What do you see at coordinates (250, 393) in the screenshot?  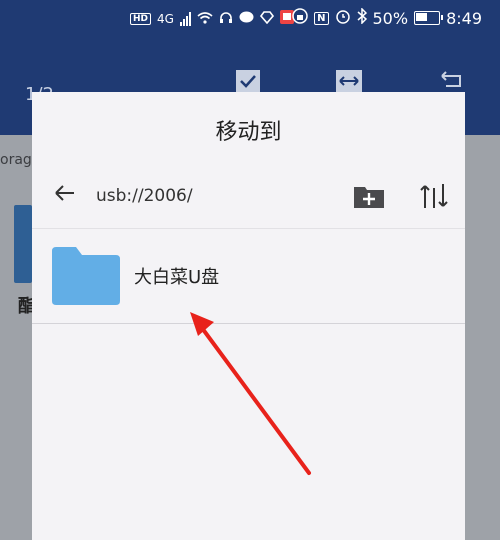 I see `red-arrow-annotation` at bounding box center [250, 393].